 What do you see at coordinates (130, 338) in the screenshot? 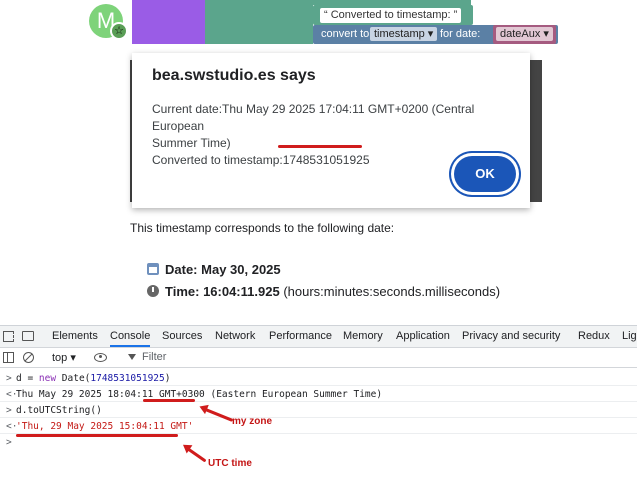
I see `tab-console: Console` at bounding box center [130, 338].